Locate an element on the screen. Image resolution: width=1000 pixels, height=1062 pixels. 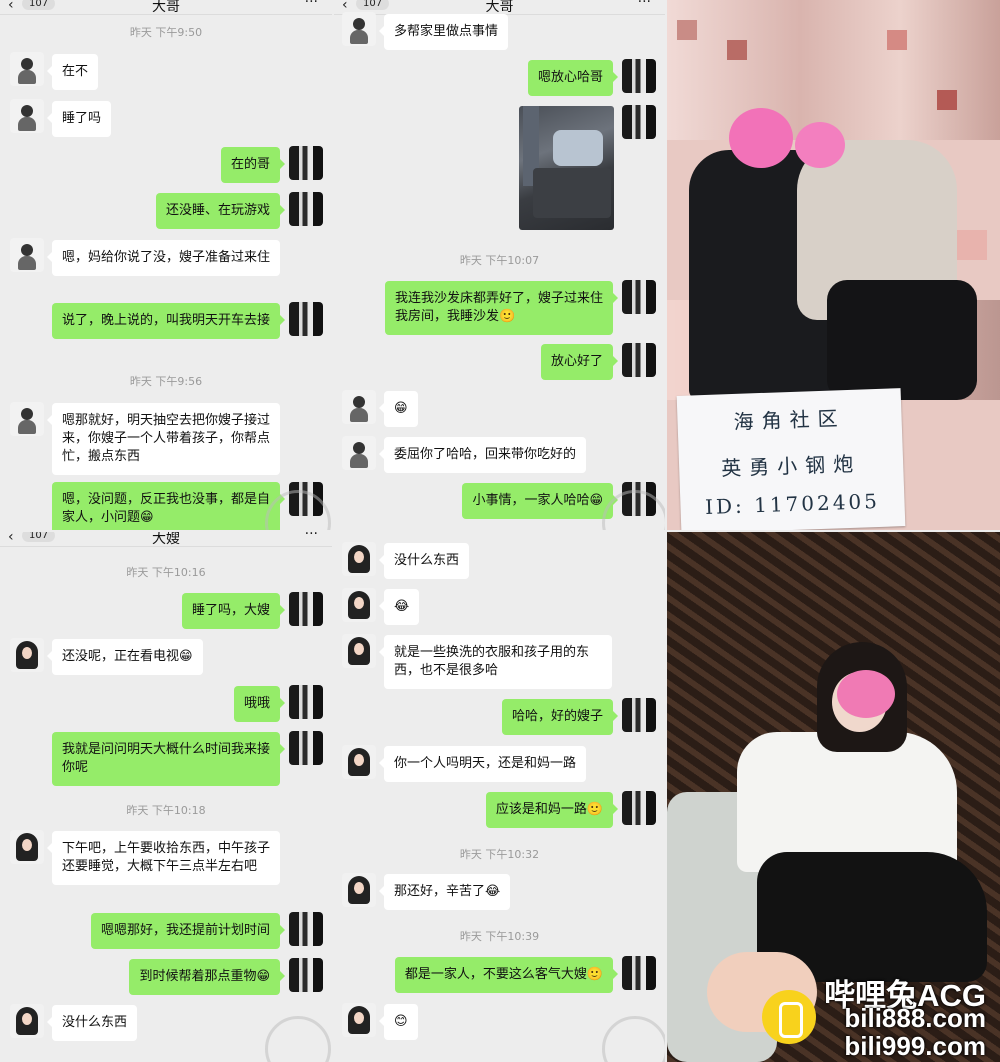
chat-title: 大哥 is located at coordinates (166, 7).